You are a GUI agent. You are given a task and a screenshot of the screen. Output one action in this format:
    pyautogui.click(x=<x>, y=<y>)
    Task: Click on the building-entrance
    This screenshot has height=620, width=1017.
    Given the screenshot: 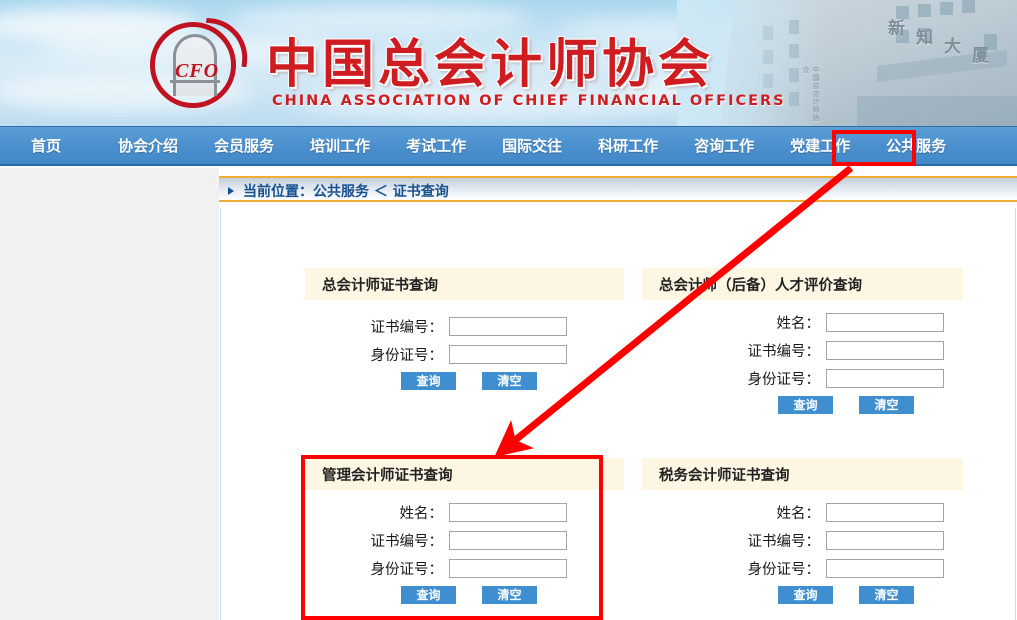 What is the action you would take?
    pyautogui.click(x=937, y=111)
    